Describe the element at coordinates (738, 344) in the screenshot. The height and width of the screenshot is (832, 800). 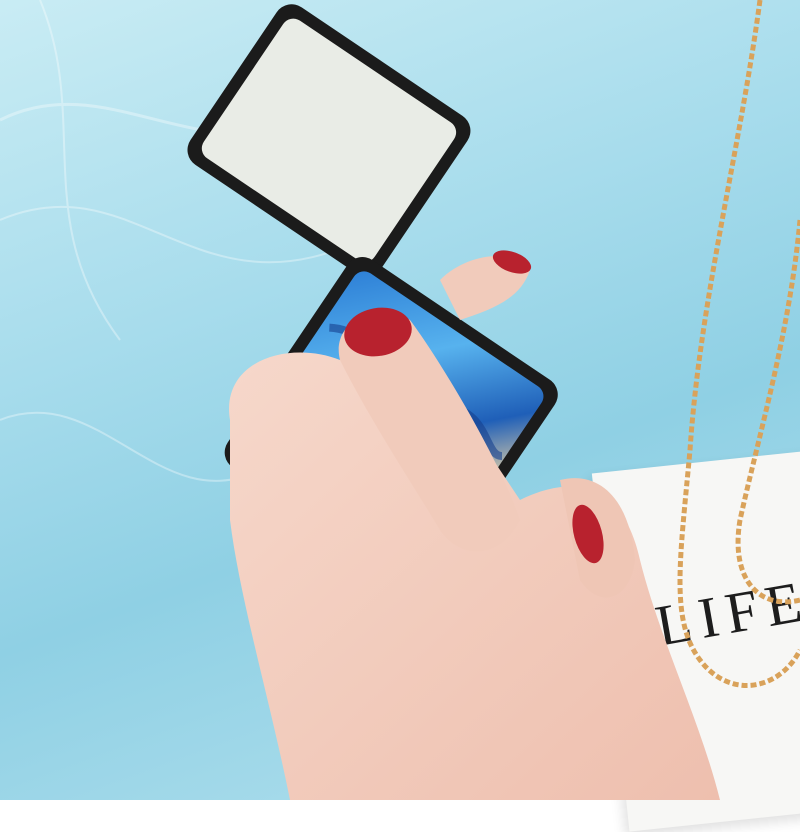
I see `gold-chain` at that location.